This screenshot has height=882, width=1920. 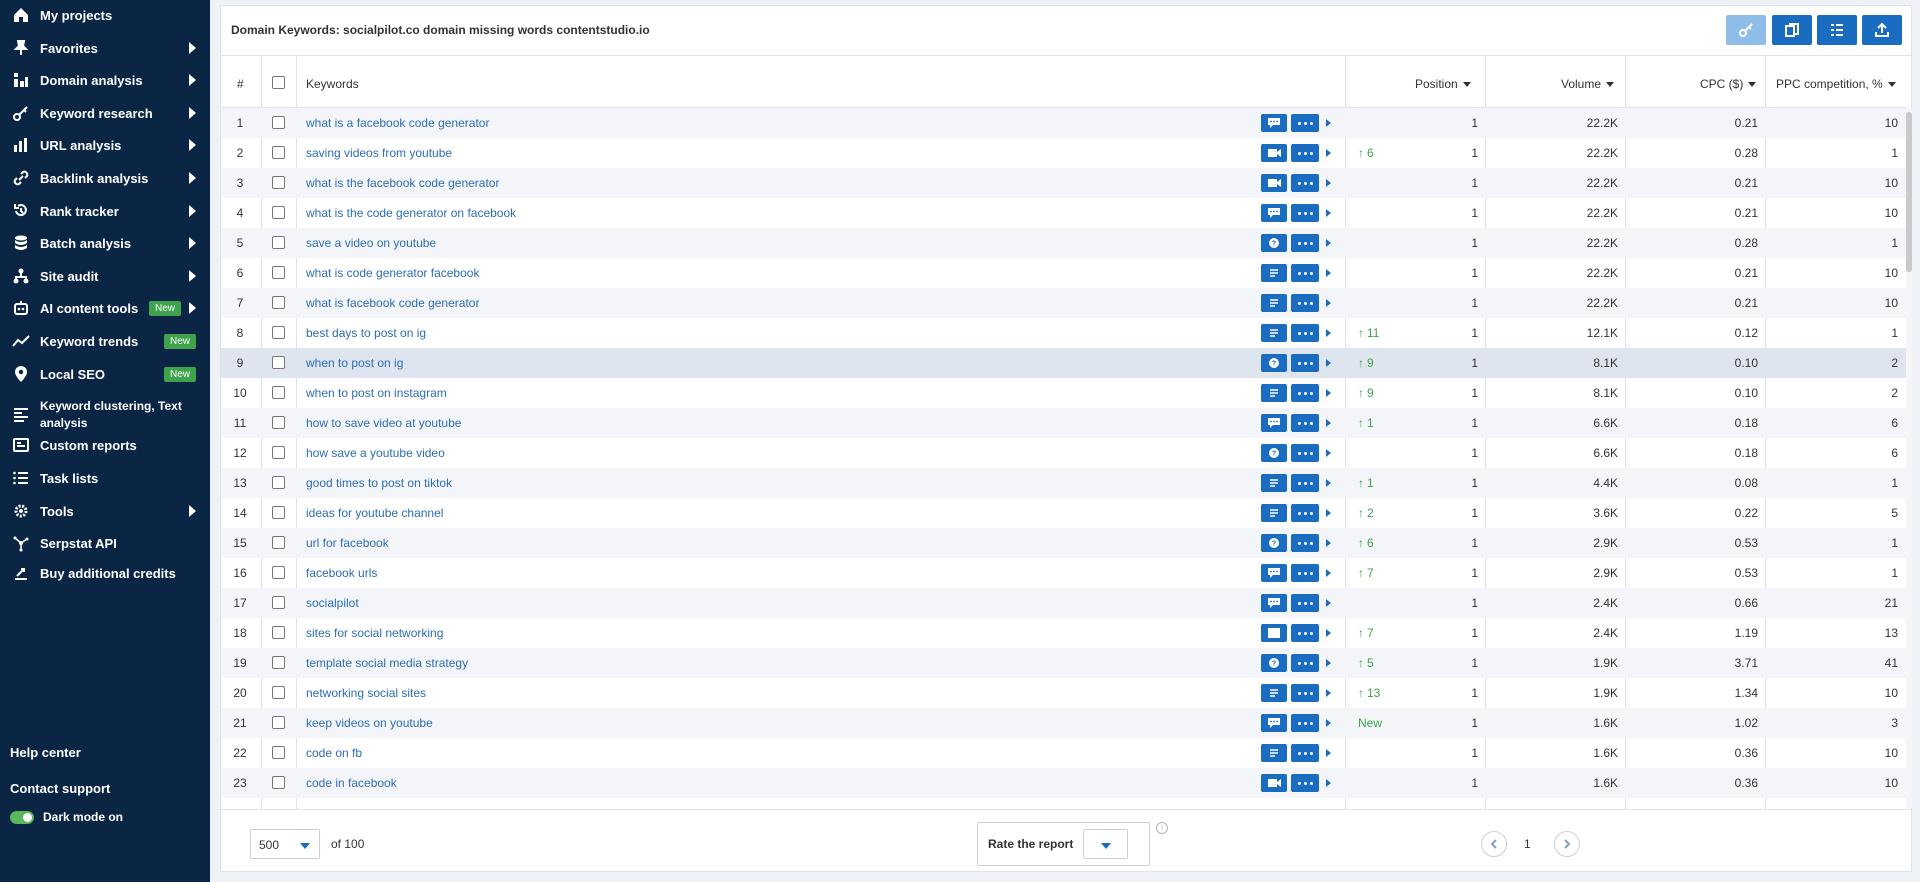 I want to click on keyword-link: what is a facebook code generator, so click(x=397, y=123).